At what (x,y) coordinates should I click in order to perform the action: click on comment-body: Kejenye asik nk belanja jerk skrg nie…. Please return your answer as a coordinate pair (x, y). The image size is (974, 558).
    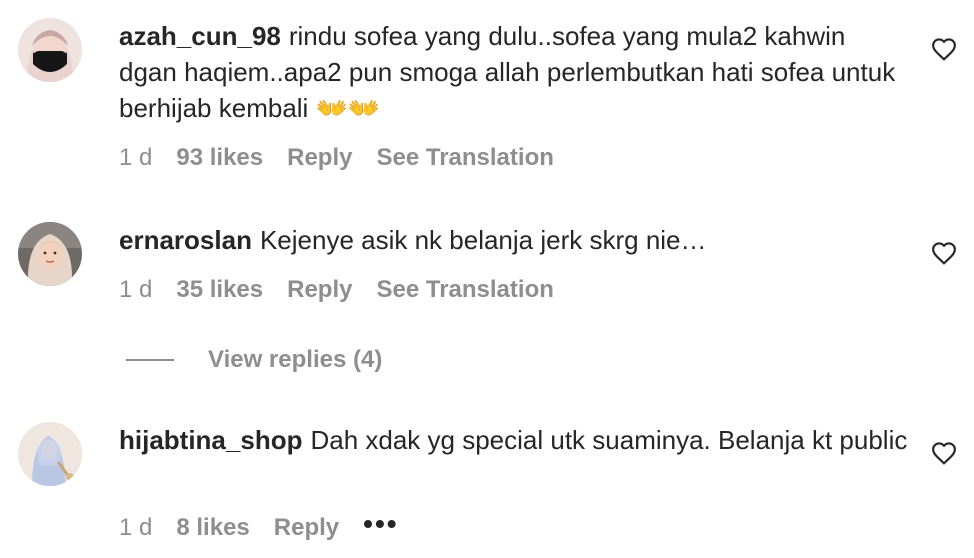
    Looking at the image, I should click on (483, 240).